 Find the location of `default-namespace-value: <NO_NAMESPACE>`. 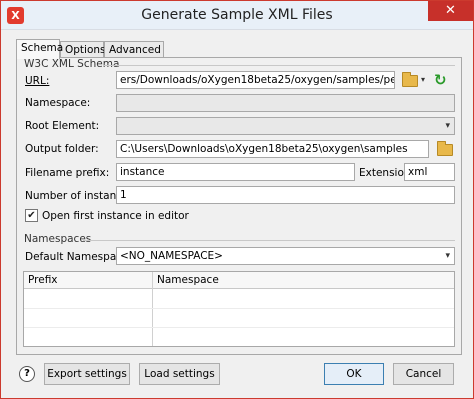

default-namespace-value: <NO_NAMESPACE> is located at coordinates (171, 256).